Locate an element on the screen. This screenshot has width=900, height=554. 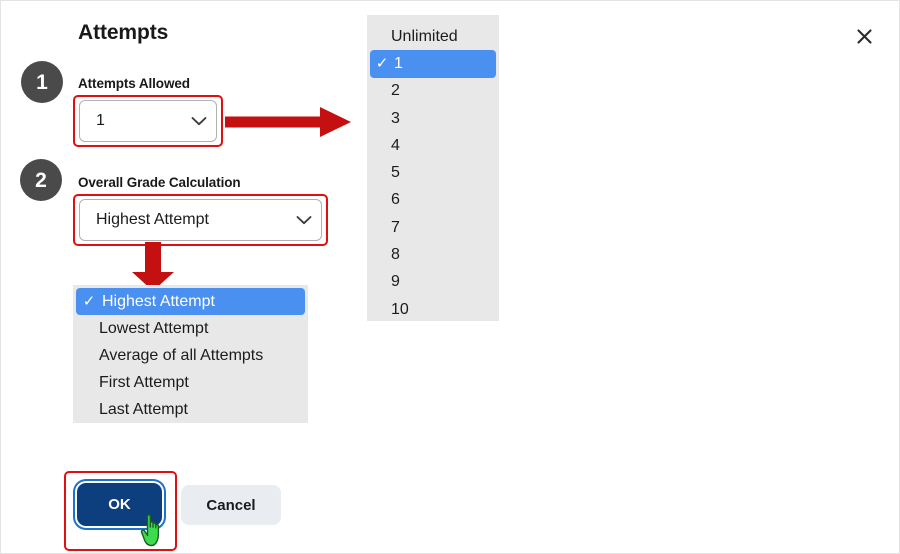
dropdown-option-label: 3 is located at coordinates (395, 118).